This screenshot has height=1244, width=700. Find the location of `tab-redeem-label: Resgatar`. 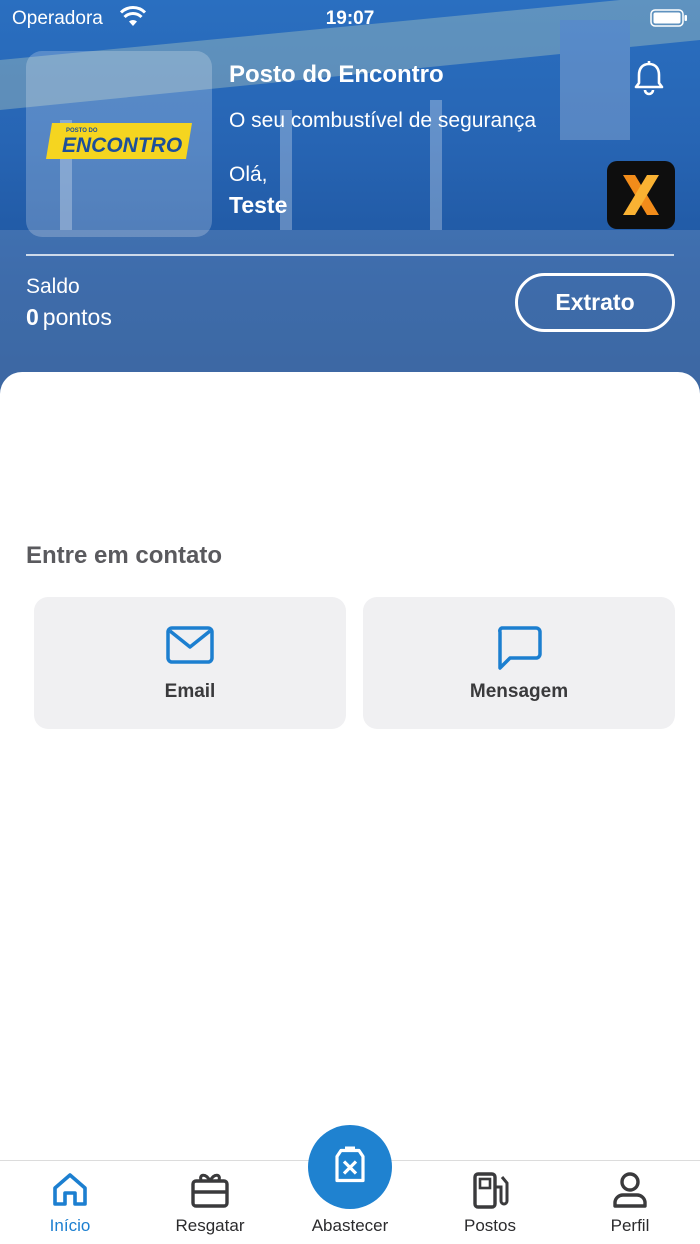

tab-redeem-label: Resgatar is located at coordinates (210, 1225).